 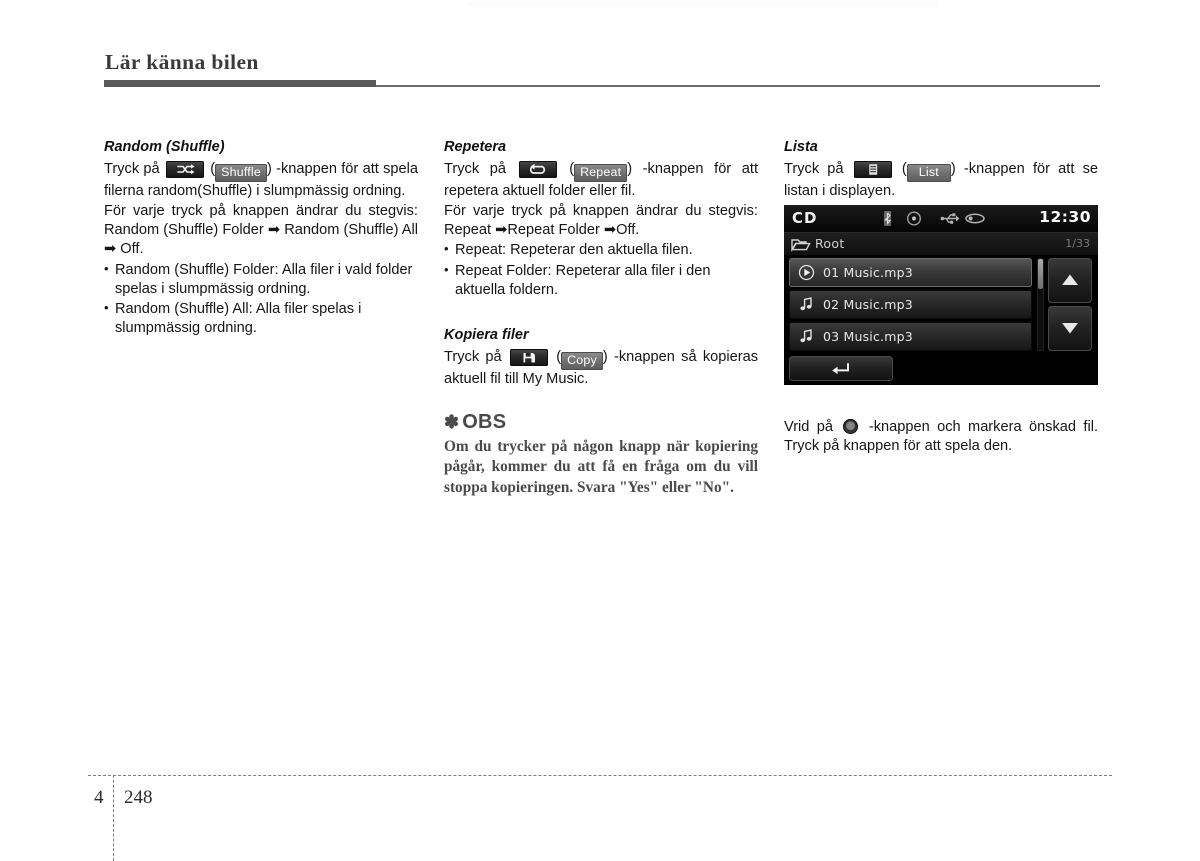 I want to click on path-item-count: 1/33, so click(x=1077, y=243).